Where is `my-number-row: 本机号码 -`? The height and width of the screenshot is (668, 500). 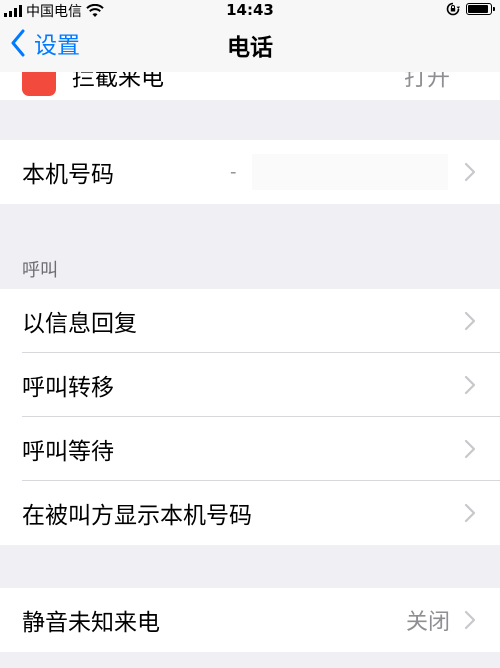 my-number-row: 本机号码 - is located at coordinates (250, 172).